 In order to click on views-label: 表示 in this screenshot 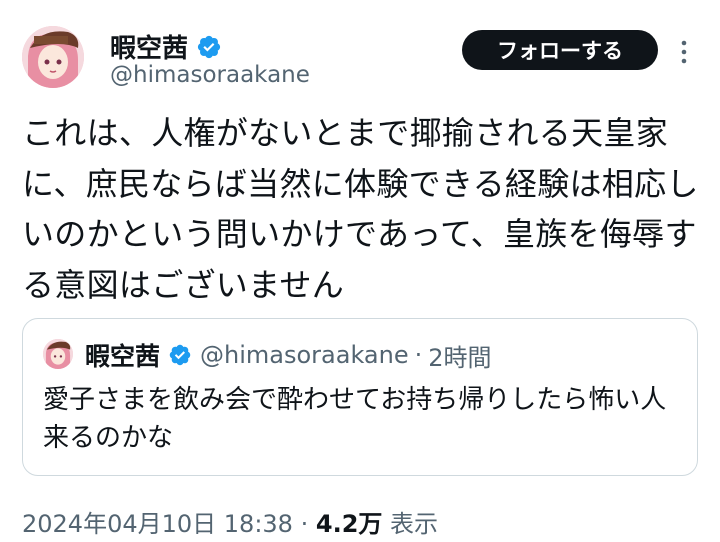, I will do `click(414, 524)`.